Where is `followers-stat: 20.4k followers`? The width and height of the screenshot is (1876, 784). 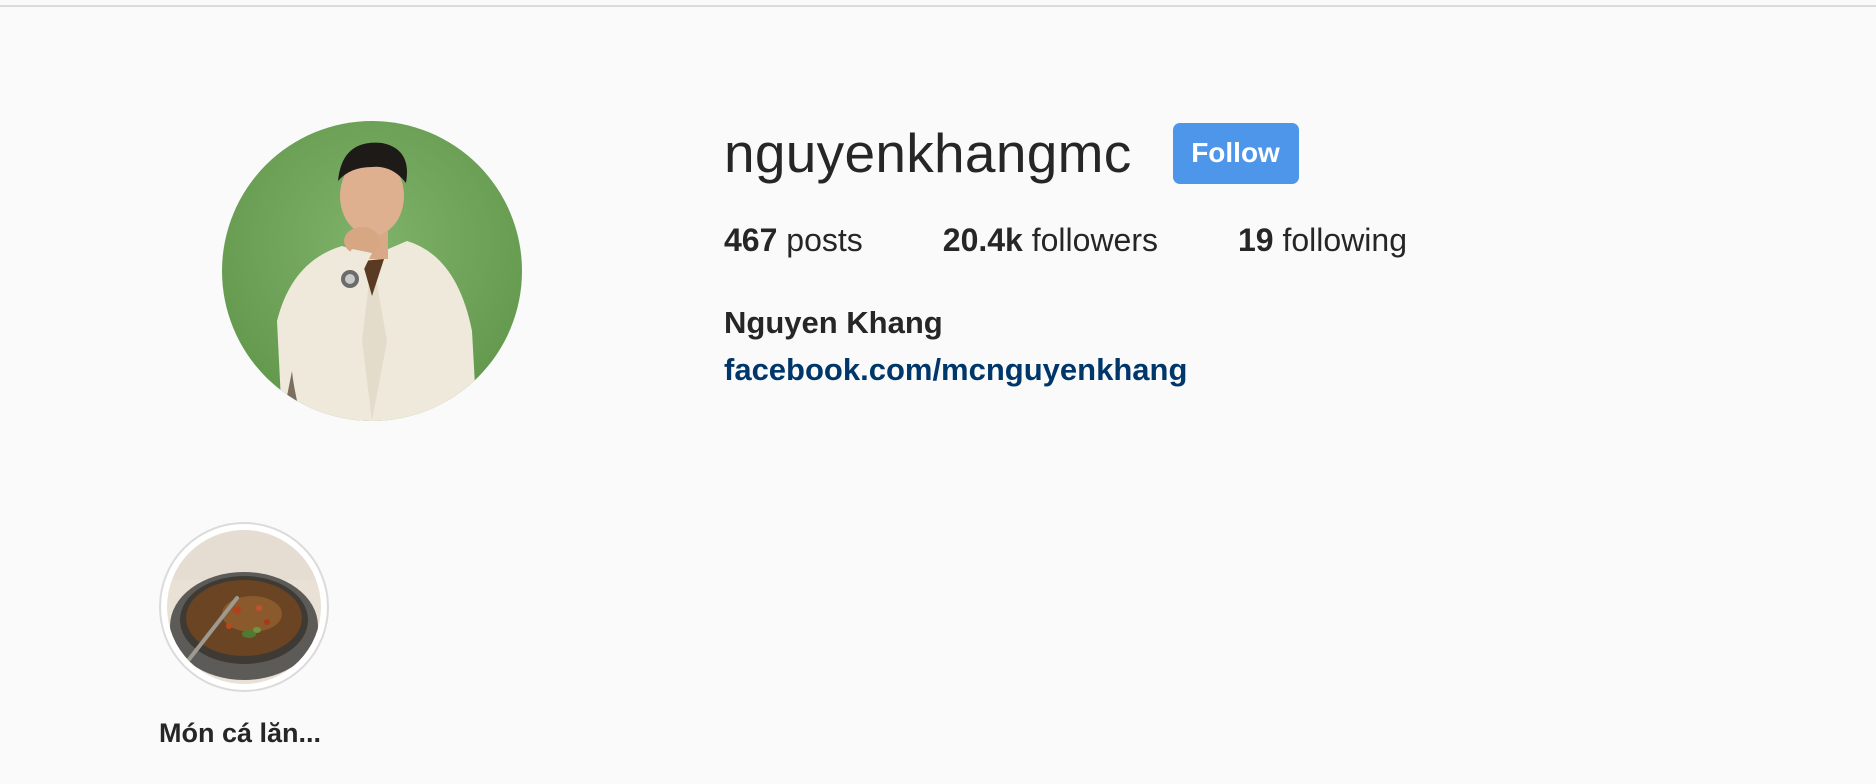
followers-stat: 20.4k followers is located at coordinates (1050, 240).